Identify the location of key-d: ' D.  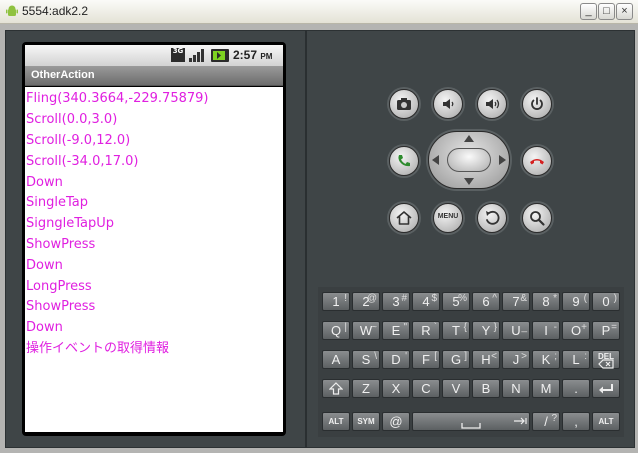
(396, 359).